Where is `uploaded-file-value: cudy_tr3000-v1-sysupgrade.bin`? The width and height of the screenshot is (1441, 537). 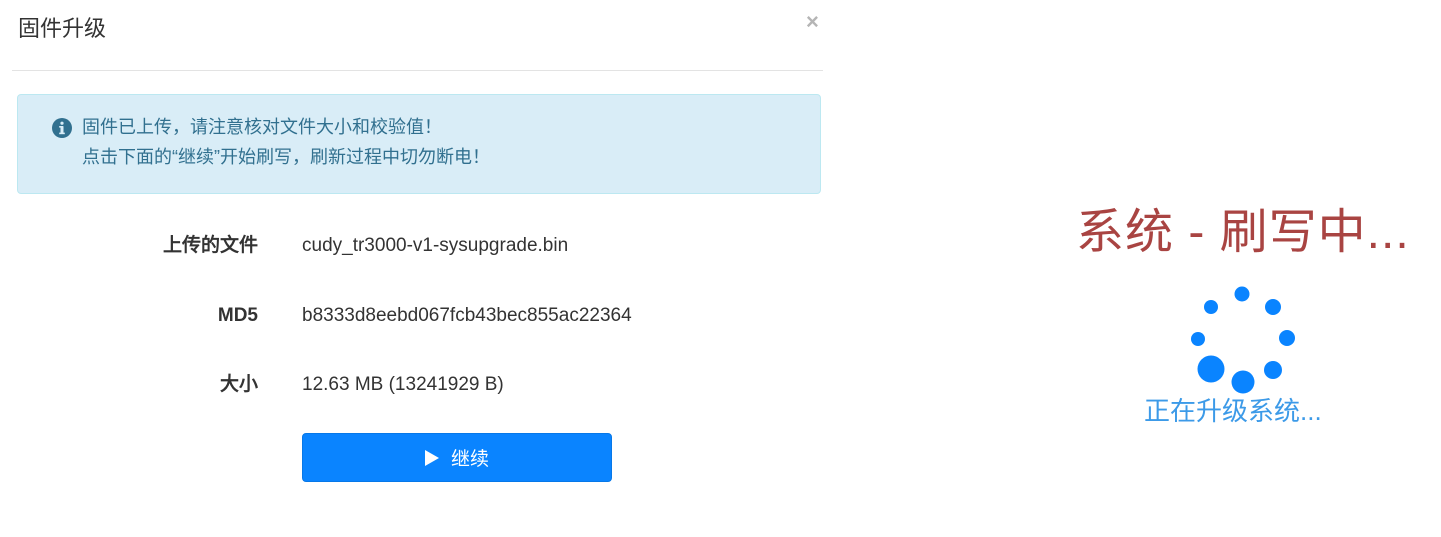
uploaded-file-value: cudy_tr3000-v1-sysupgrade.bin is located at coordinates (435, 245).